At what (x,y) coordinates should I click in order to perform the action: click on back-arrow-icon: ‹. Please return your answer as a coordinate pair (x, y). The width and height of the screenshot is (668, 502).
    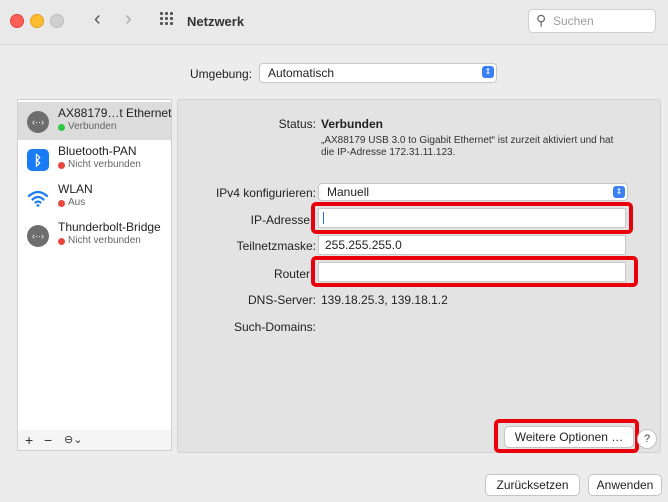
    Looking at the image, I should click on (97, 19).